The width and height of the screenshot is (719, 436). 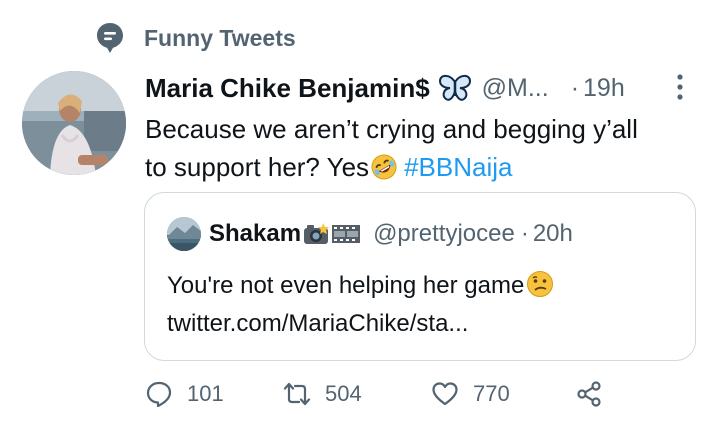 What do you see at coordinates (458, 167) in the screenshot?
I see `hashtag-link: #BBNaija` at bounding box center [458, 167].